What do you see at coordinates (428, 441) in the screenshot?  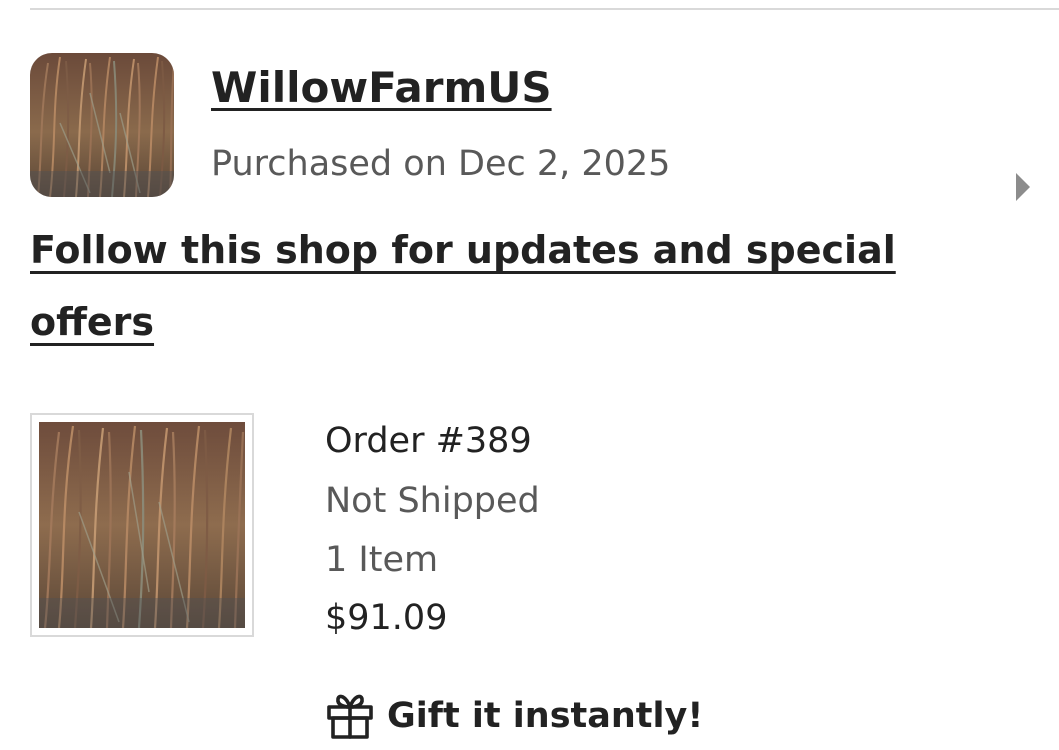 I see `order-number: Order #389` at bounding box center [428, 441].